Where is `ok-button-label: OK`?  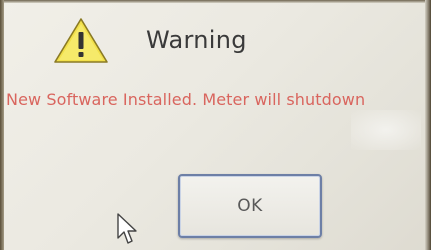
ok-button-label: OK is located at coordinates (250, 206).